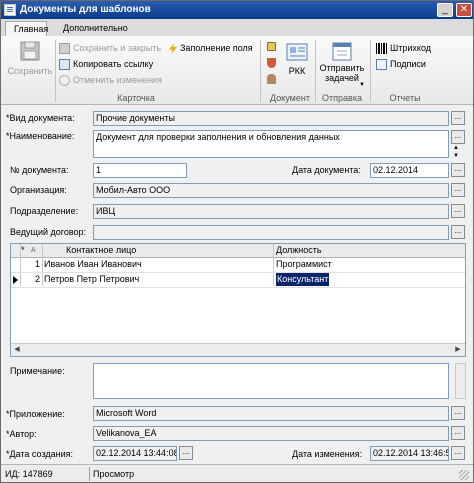 The width and height of the screenshot is (474, 483). I want to click on status-divider, so click(89, 474).